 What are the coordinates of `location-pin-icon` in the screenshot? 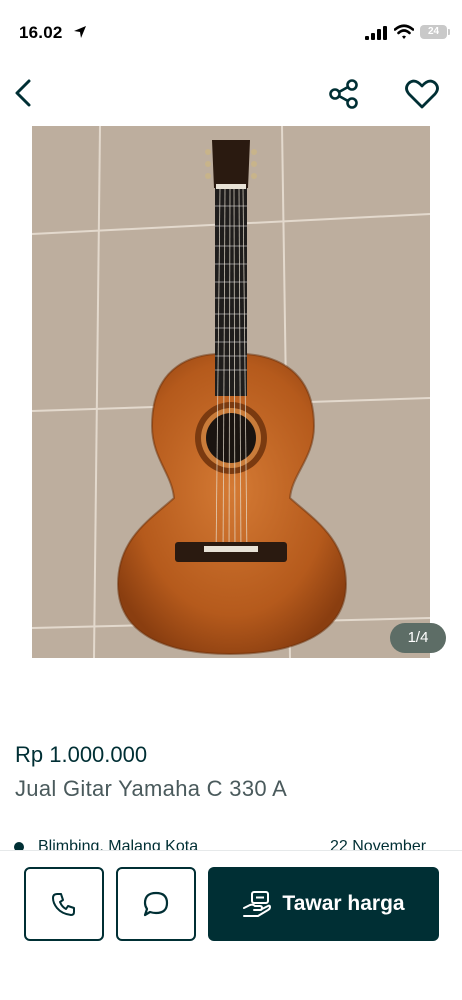 It's located at (19, 846).